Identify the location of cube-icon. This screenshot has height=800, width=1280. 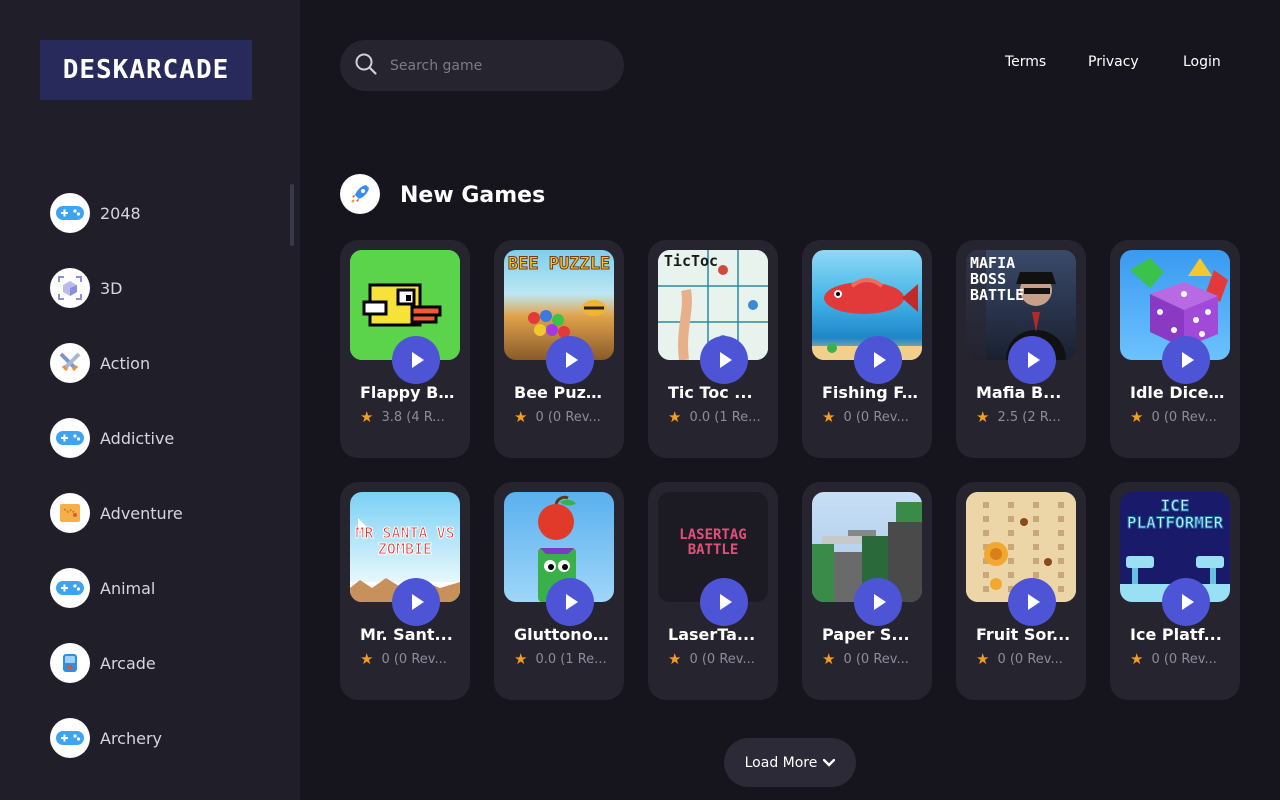
(70, 288).